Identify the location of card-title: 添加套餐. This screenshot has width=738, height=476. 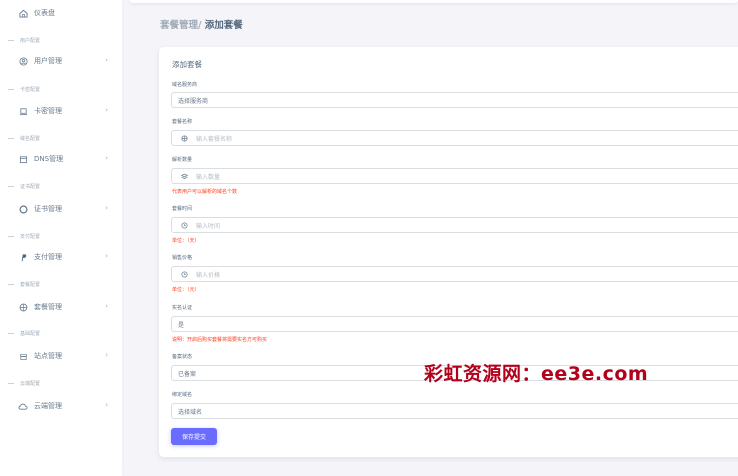
(187, 64).